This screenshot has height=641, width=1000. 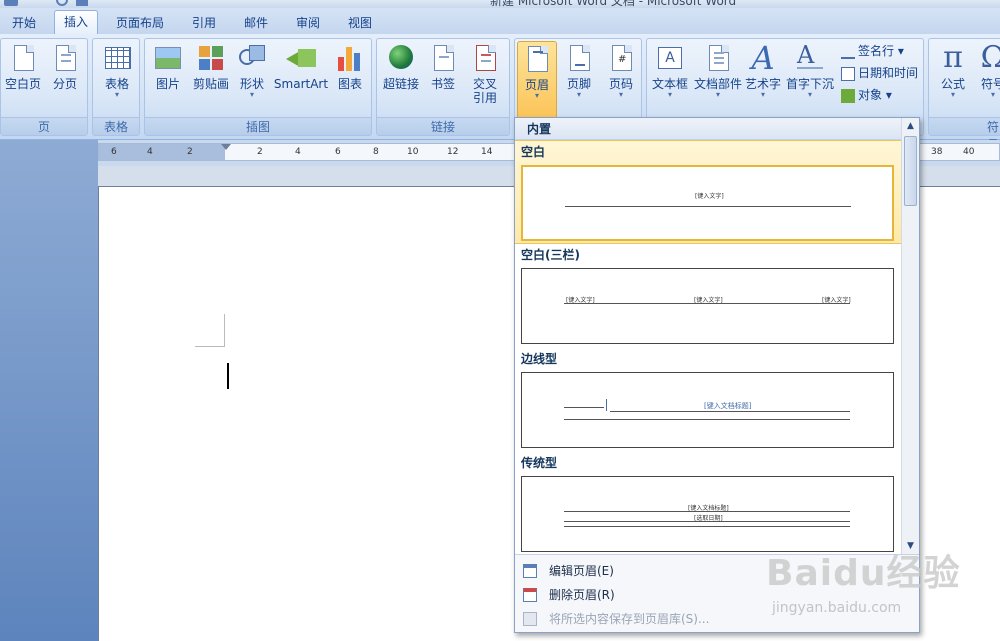 What do you see at coordinates (987, 78) in the screenshot?
I see `symbol-button: Ω 符号 ▾` at bounding box center [987, 78].